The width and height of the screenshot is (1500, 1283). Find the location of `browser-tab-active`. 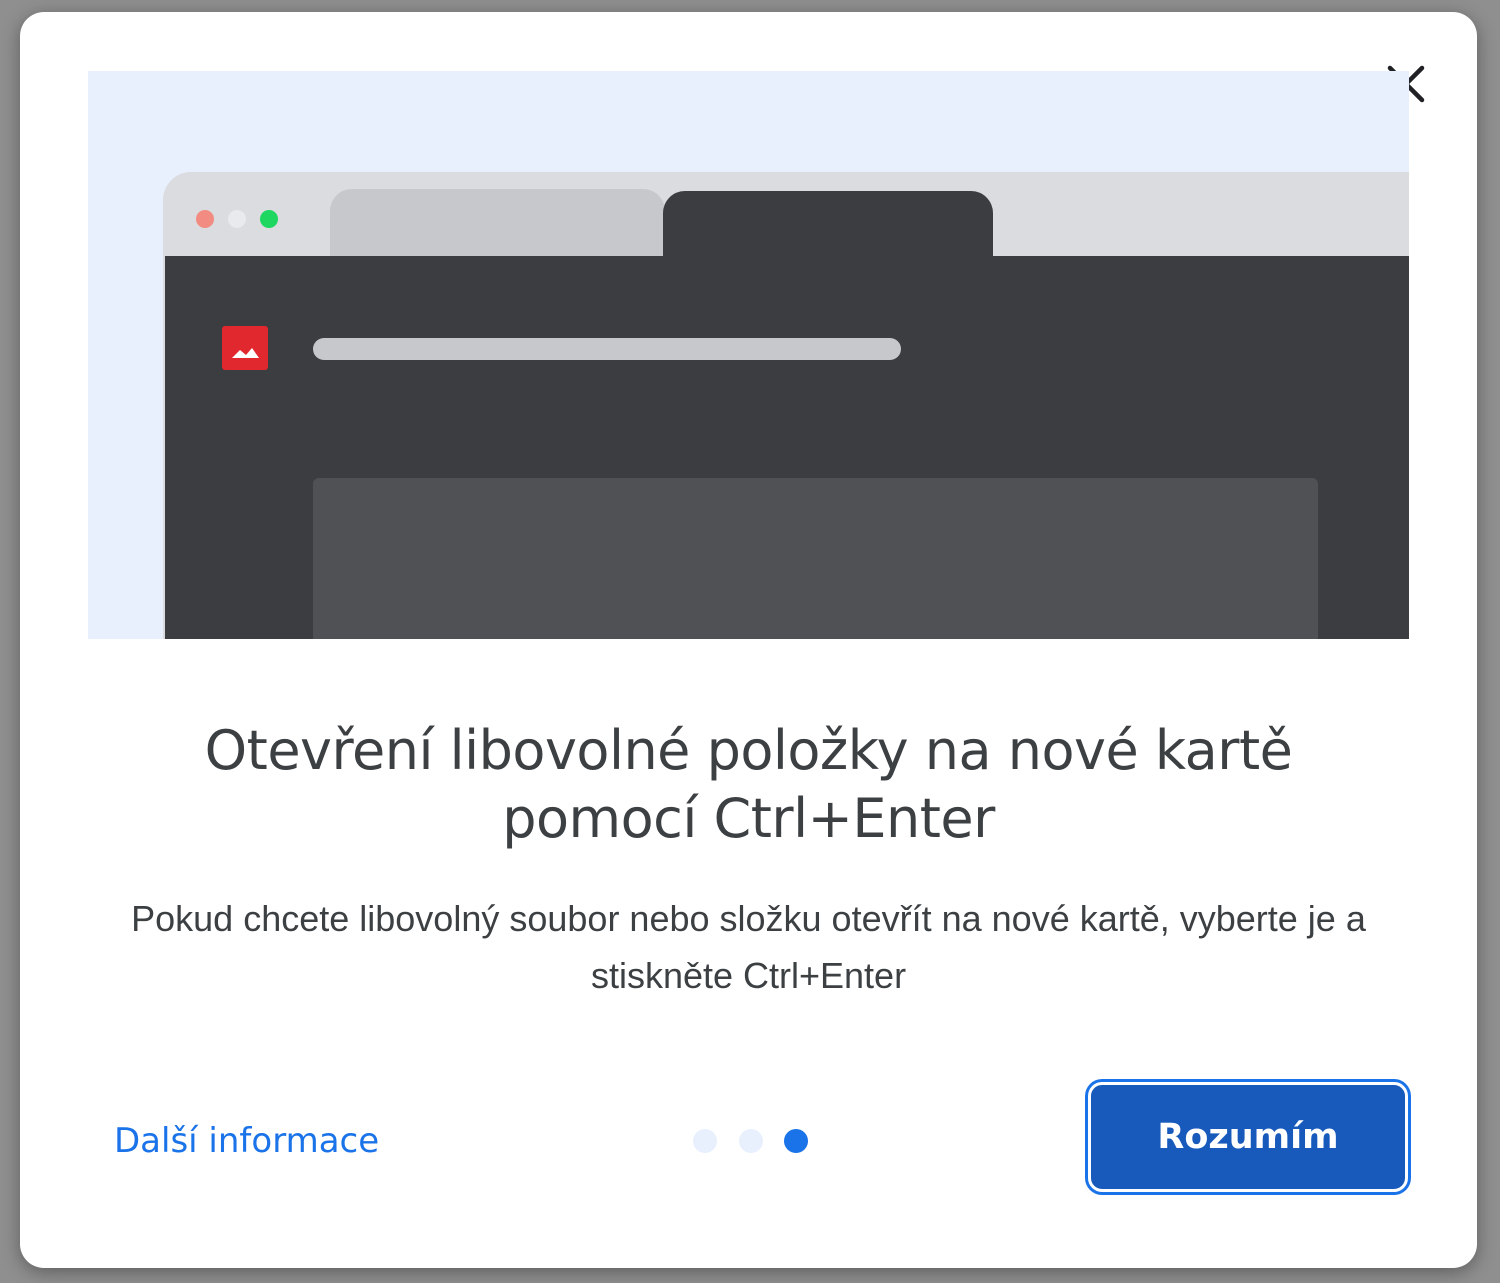

browser-tab-active is located at coordinates (828, 226).